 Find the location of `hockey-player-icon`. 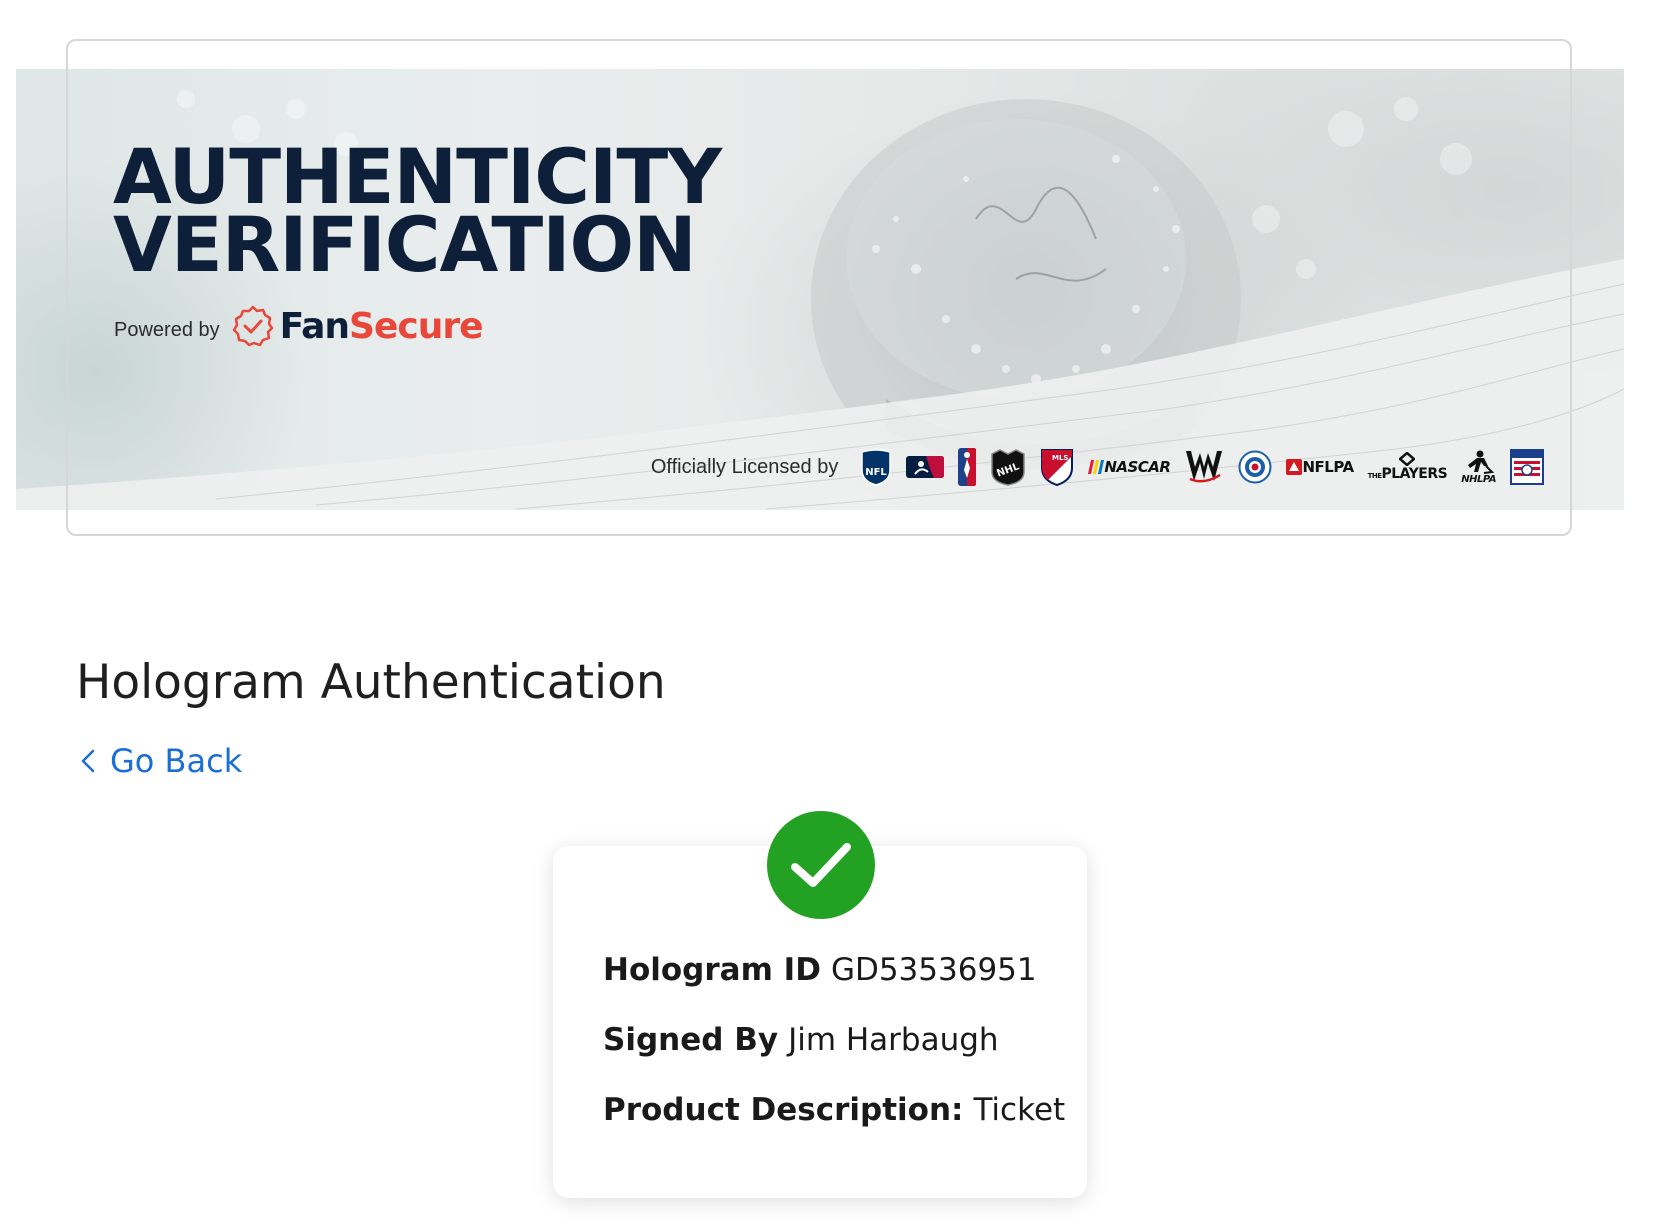

hockey-player-icon is located at coordinates (1480, 462).